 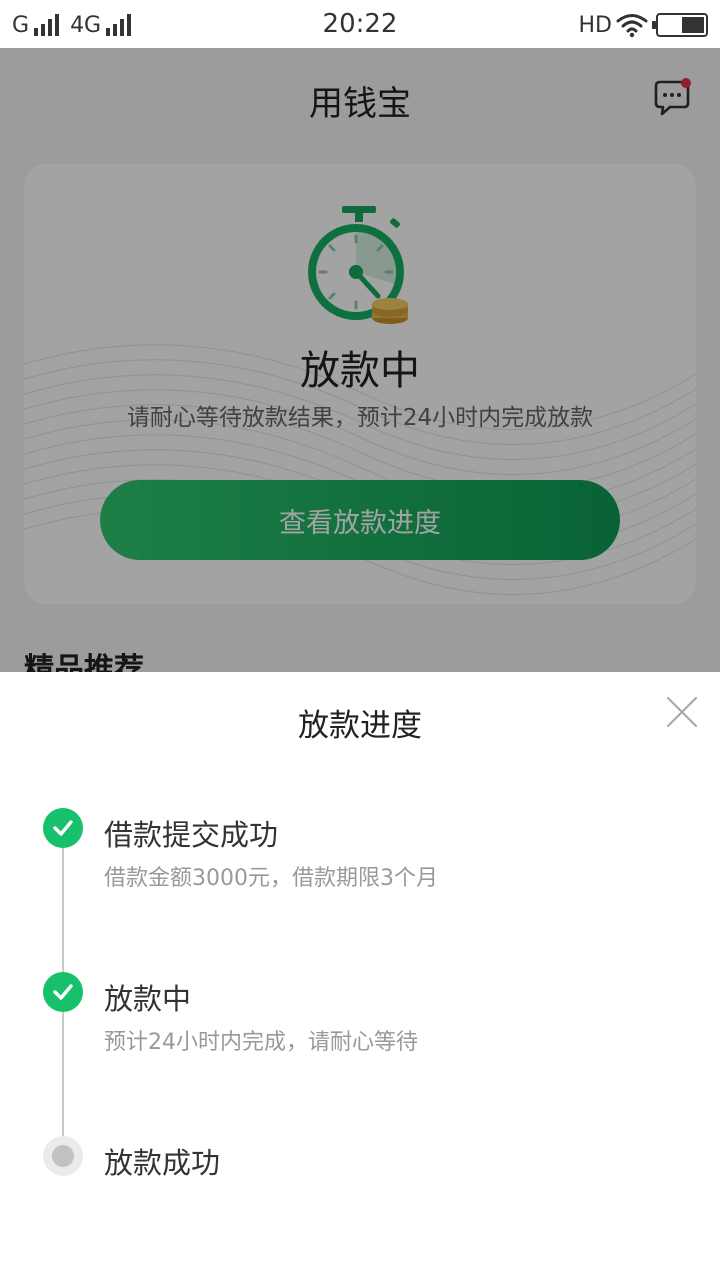 What do you see at coordinates (191, 835) in the screenshot?
I see `step-title: 借款提交成功` at bounding box center [191, 835].